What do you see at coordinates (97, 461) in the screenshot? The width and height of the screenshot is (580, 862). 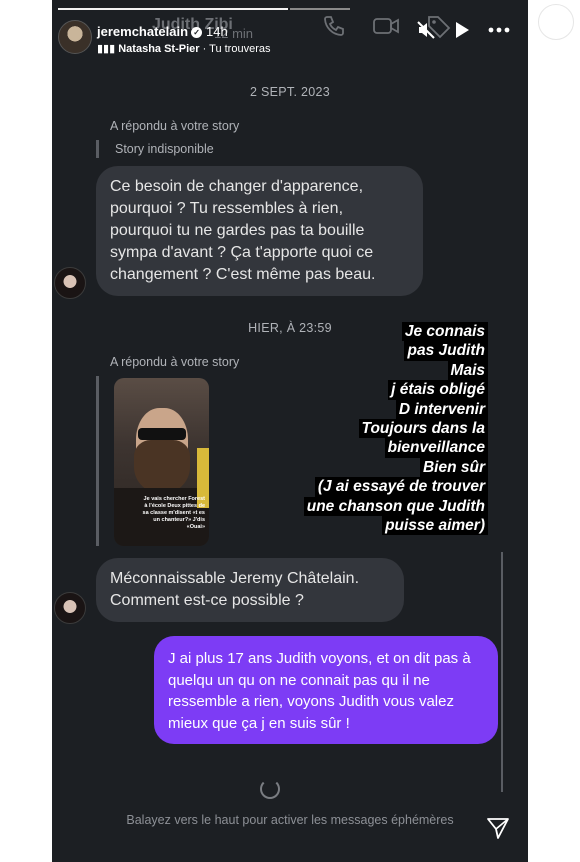 I see `reply-quote-line` at bounding box center [97, 461].